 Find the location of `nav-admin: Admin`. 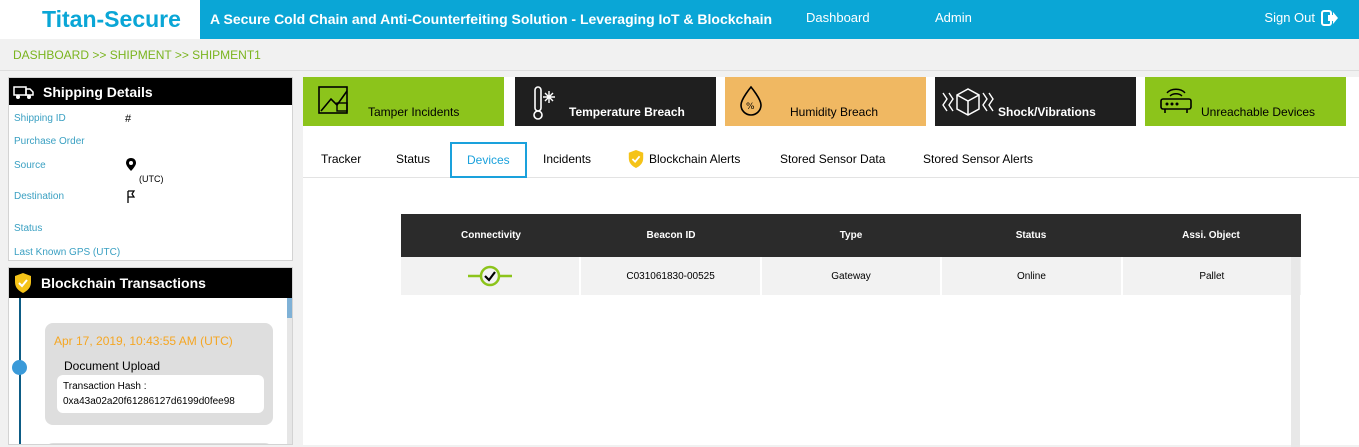

nav-admin: Admin is located at coordinates (953, 18).